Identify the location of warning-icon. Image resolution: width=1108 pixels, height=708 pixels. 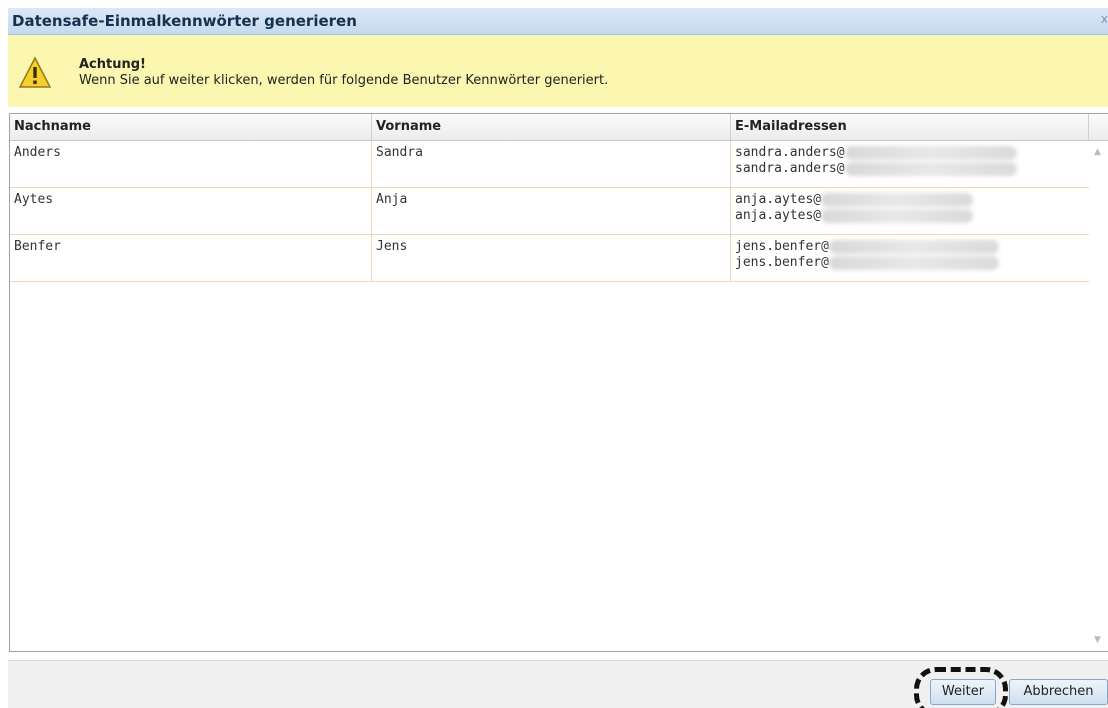
(35, 72).